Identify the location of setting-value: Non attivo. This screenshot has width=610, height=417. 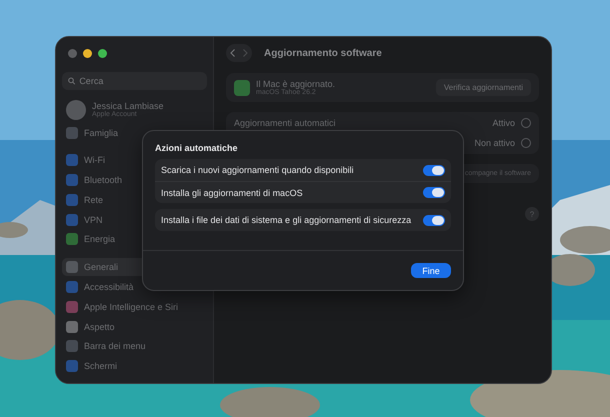
(494, 143).